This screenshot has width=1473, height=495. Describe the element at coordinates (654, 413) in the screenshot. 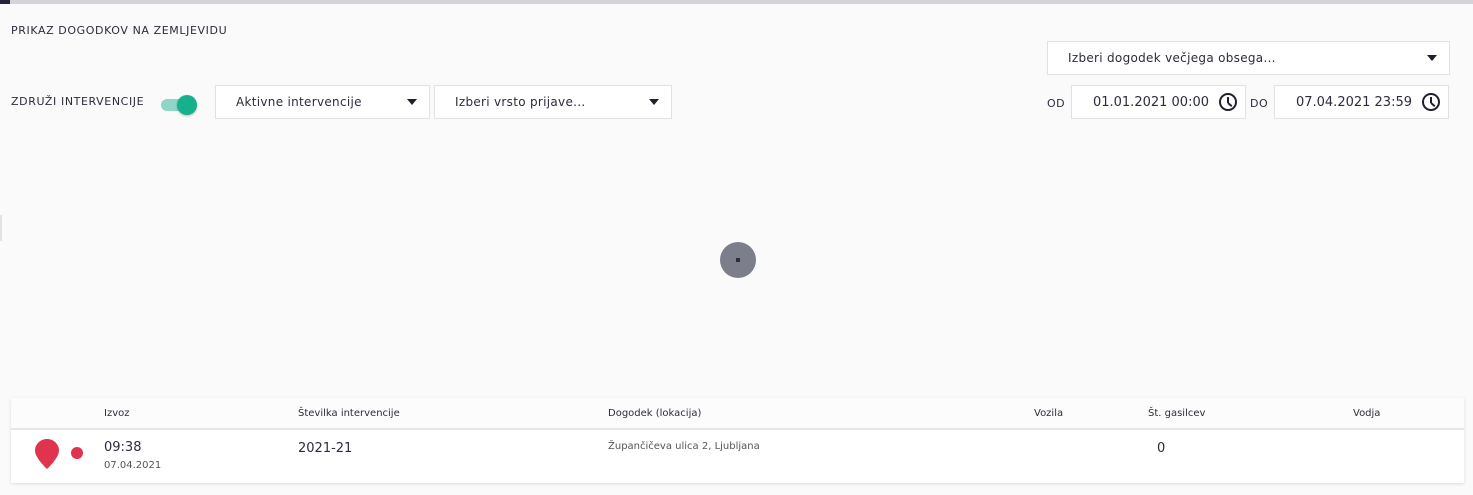

I see `column-header-location: Dogodek (lokacija)` at that location.